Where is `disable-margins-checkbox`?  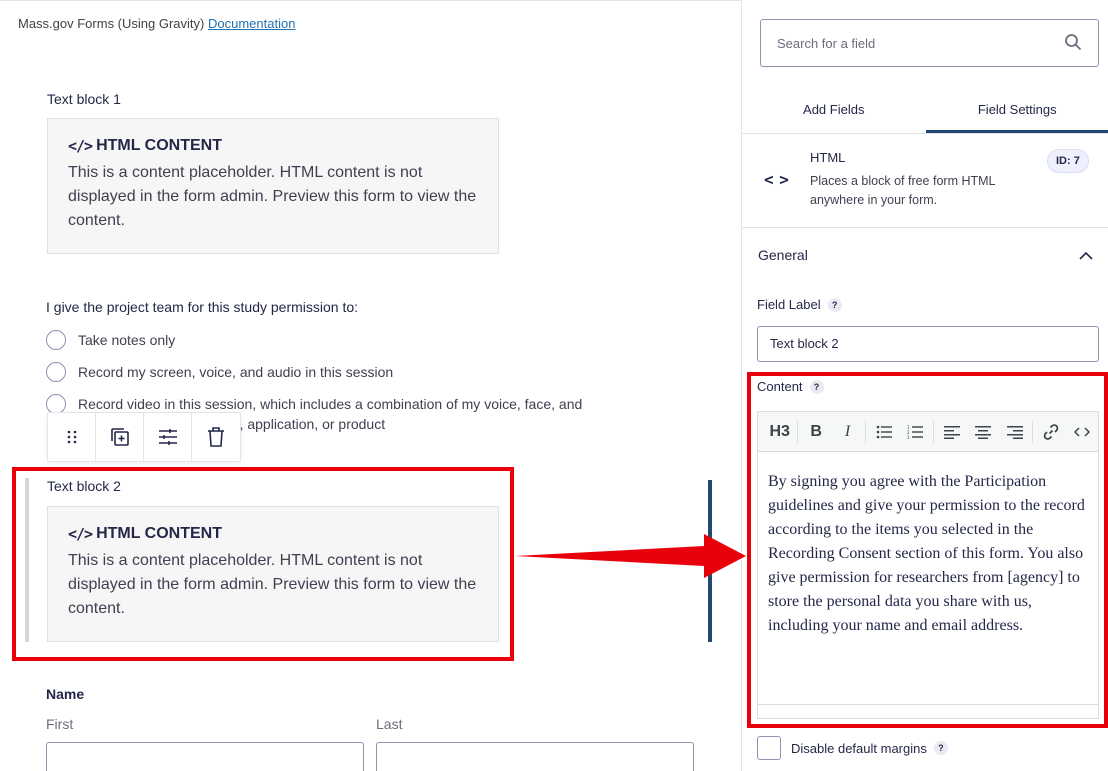 disable-margins-checkbox is located at coordinates (769, 748).